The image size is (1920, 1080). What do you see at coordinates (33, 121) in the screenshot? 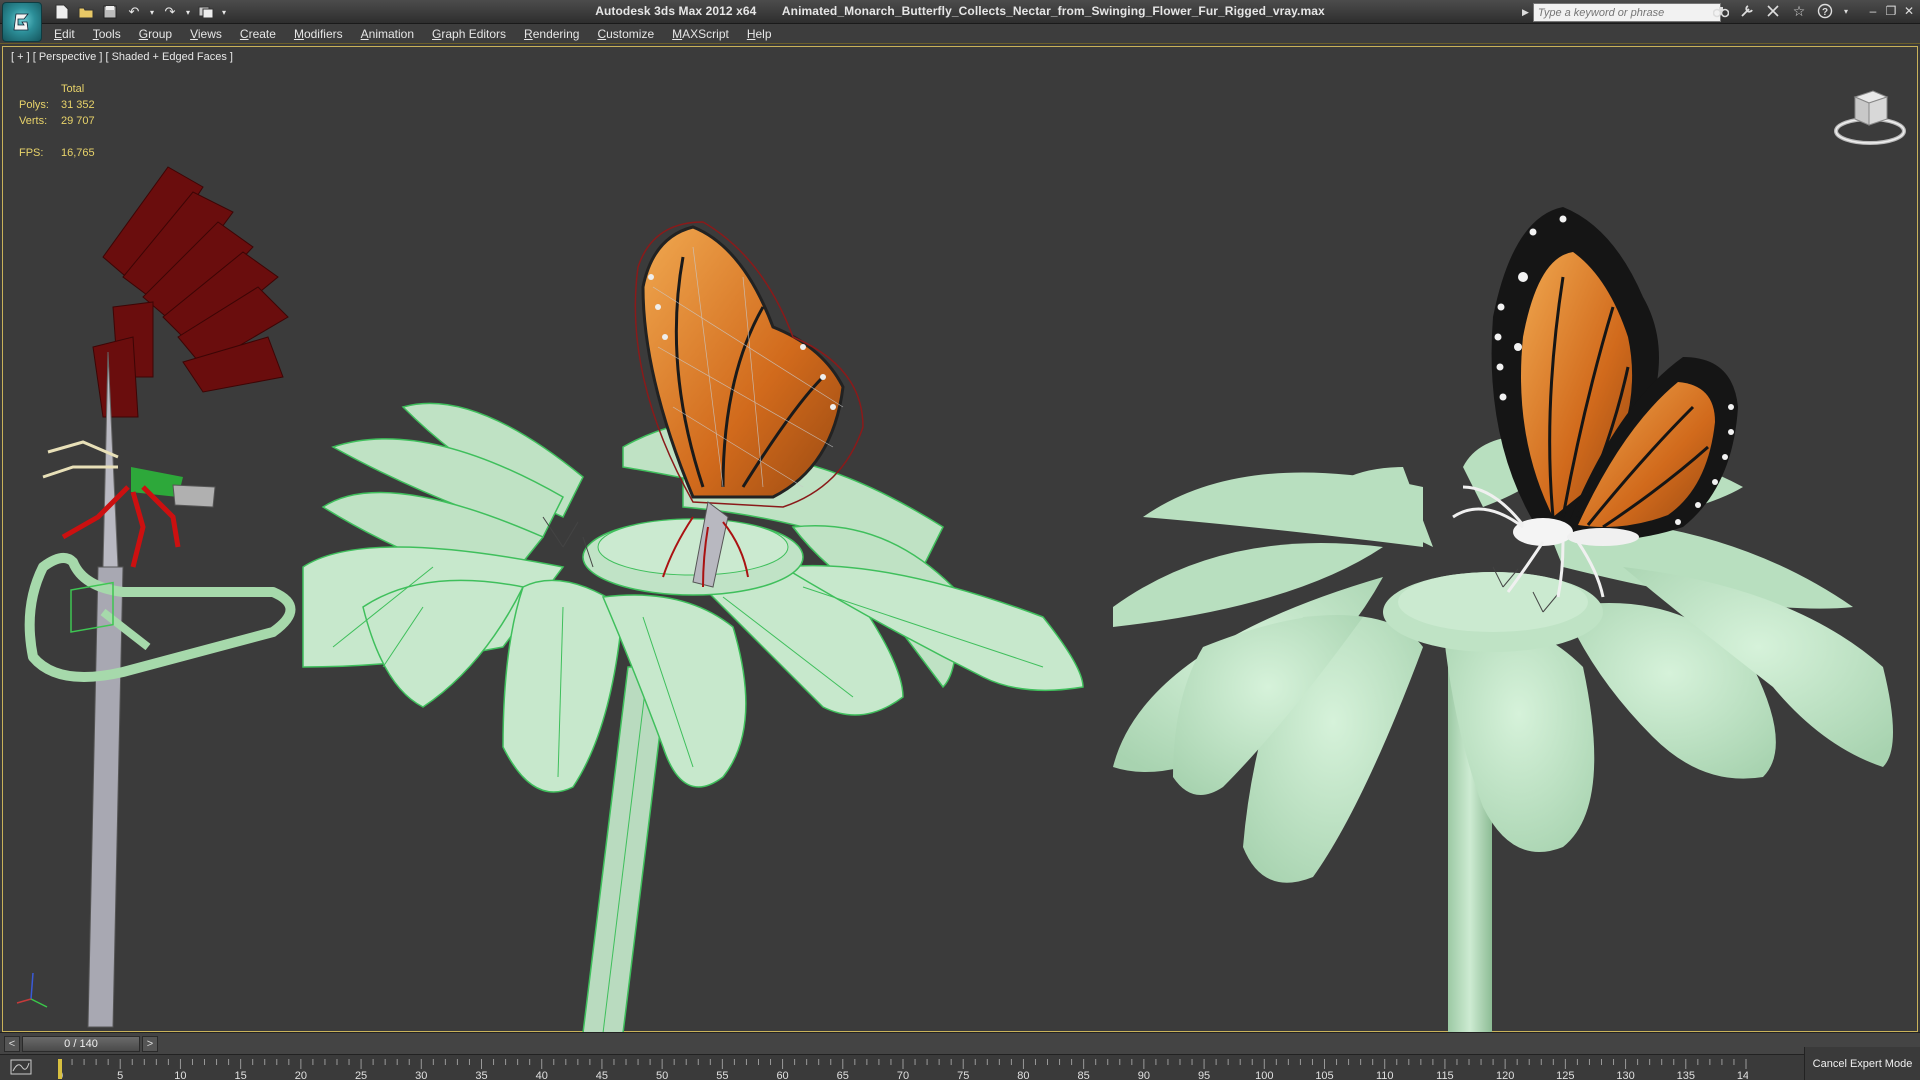
I see `verts-label: Verts:` at bounding box center [33, 121].